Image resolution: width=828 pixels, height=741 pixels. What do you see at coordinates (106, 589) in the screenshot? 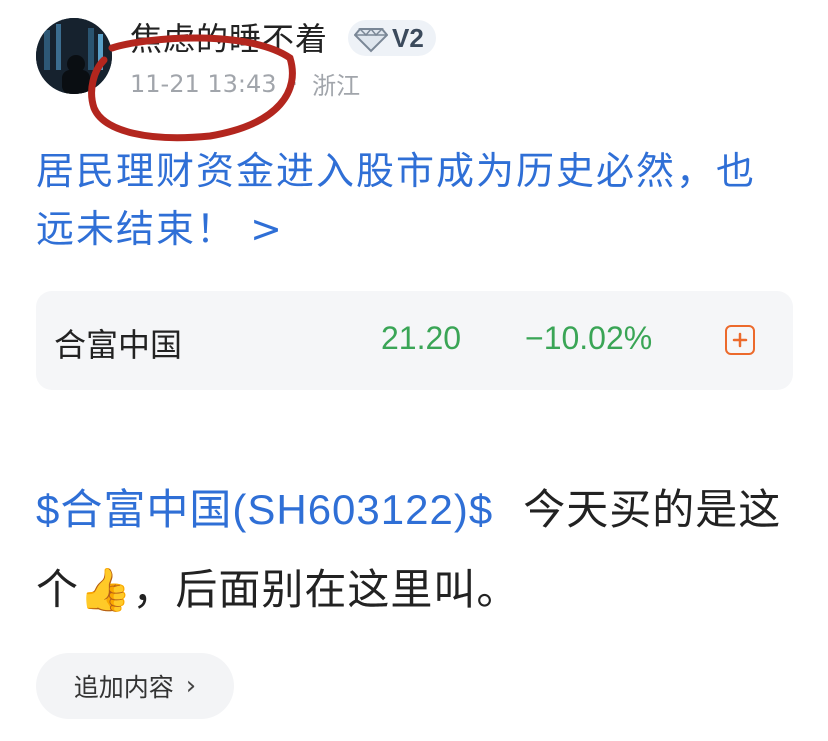
I see `thumbs-up-emoji: 👍` at bounding box center [106, 589].